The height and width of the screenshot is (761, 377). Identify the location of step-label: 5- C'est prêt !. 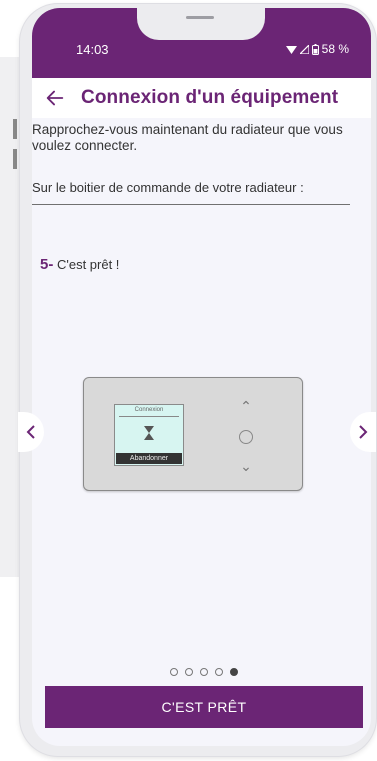
(79, 264).